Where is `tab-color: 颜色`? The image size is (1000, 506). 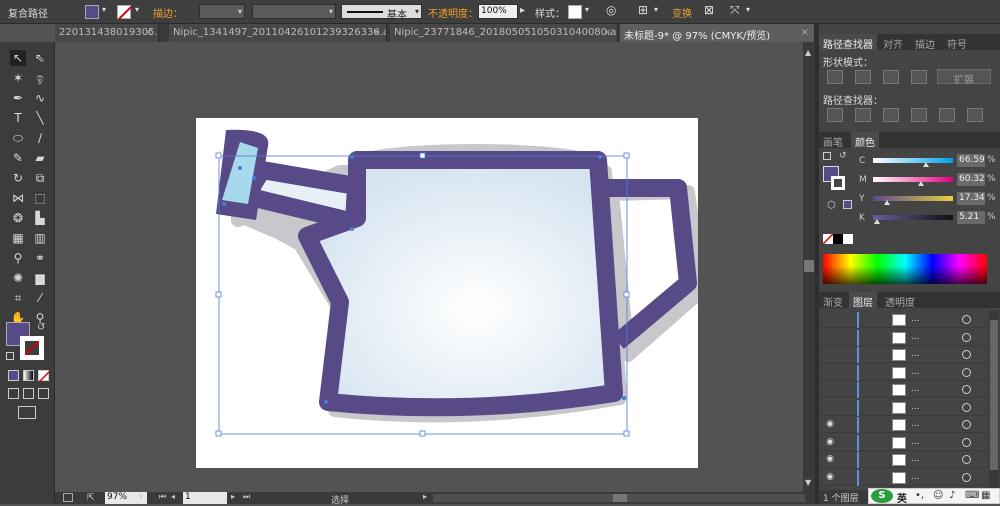
tab-color: 颜色 is located at coordinates (865, 140).